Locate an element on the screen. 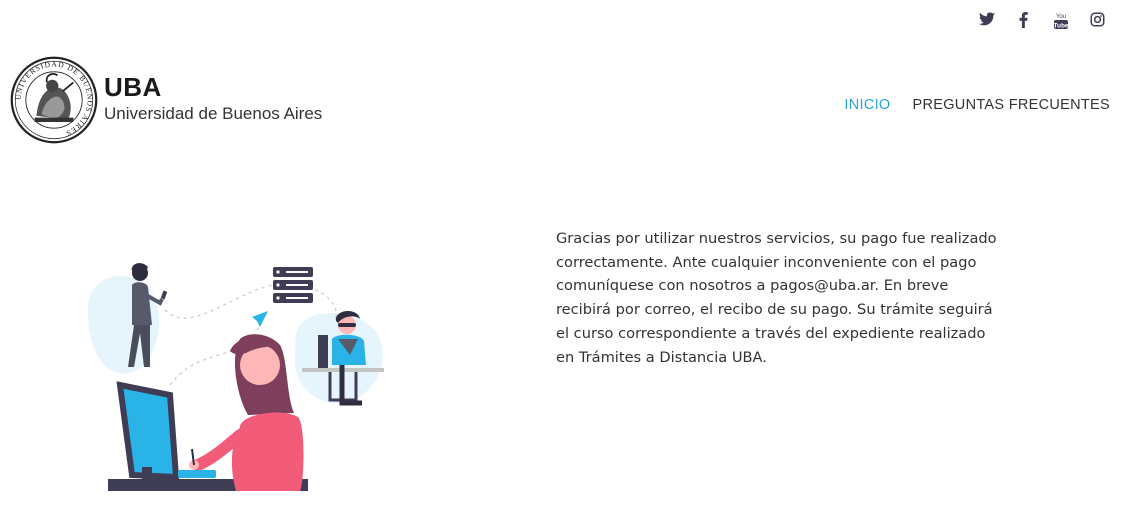 Image resolution: width=1130 pixels, height=522 pixels. social-links: You Tube is located at coordinates (1042, 24).